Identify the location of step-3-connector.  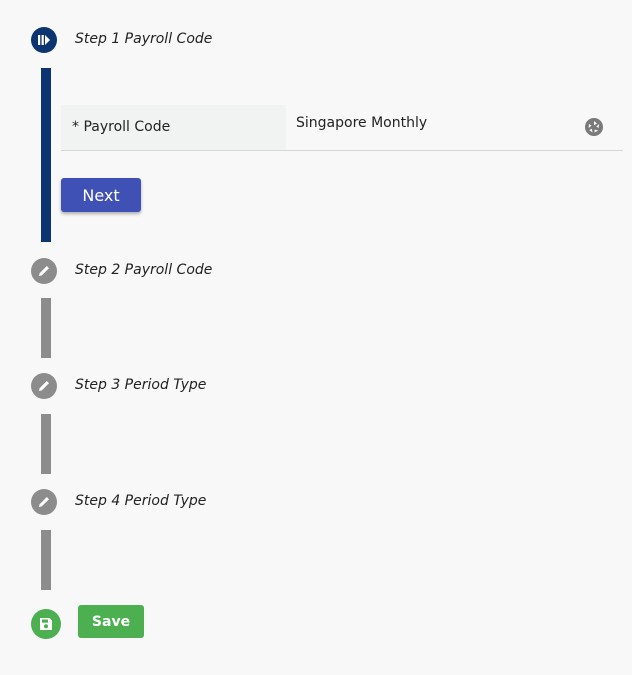
(46, 444).